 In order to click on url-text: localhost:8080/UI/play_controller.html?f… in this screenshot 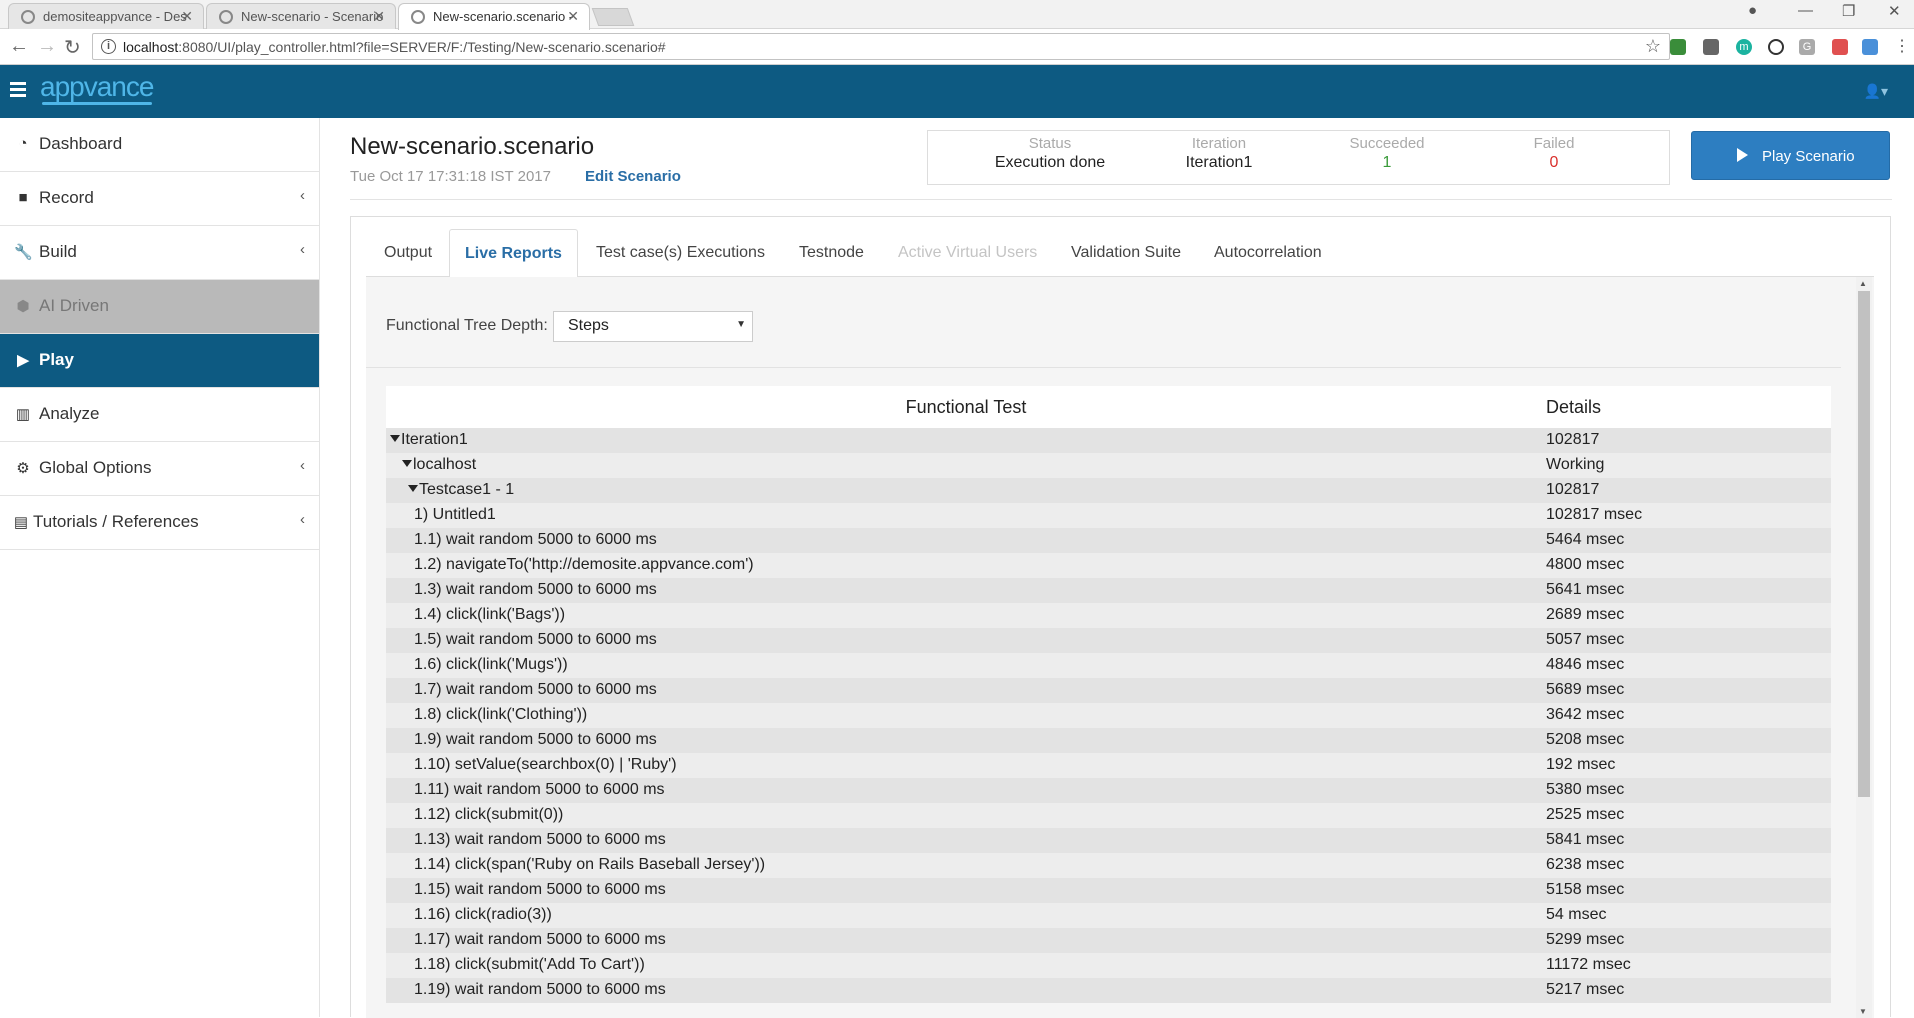, I will do `click(394, 47)`.